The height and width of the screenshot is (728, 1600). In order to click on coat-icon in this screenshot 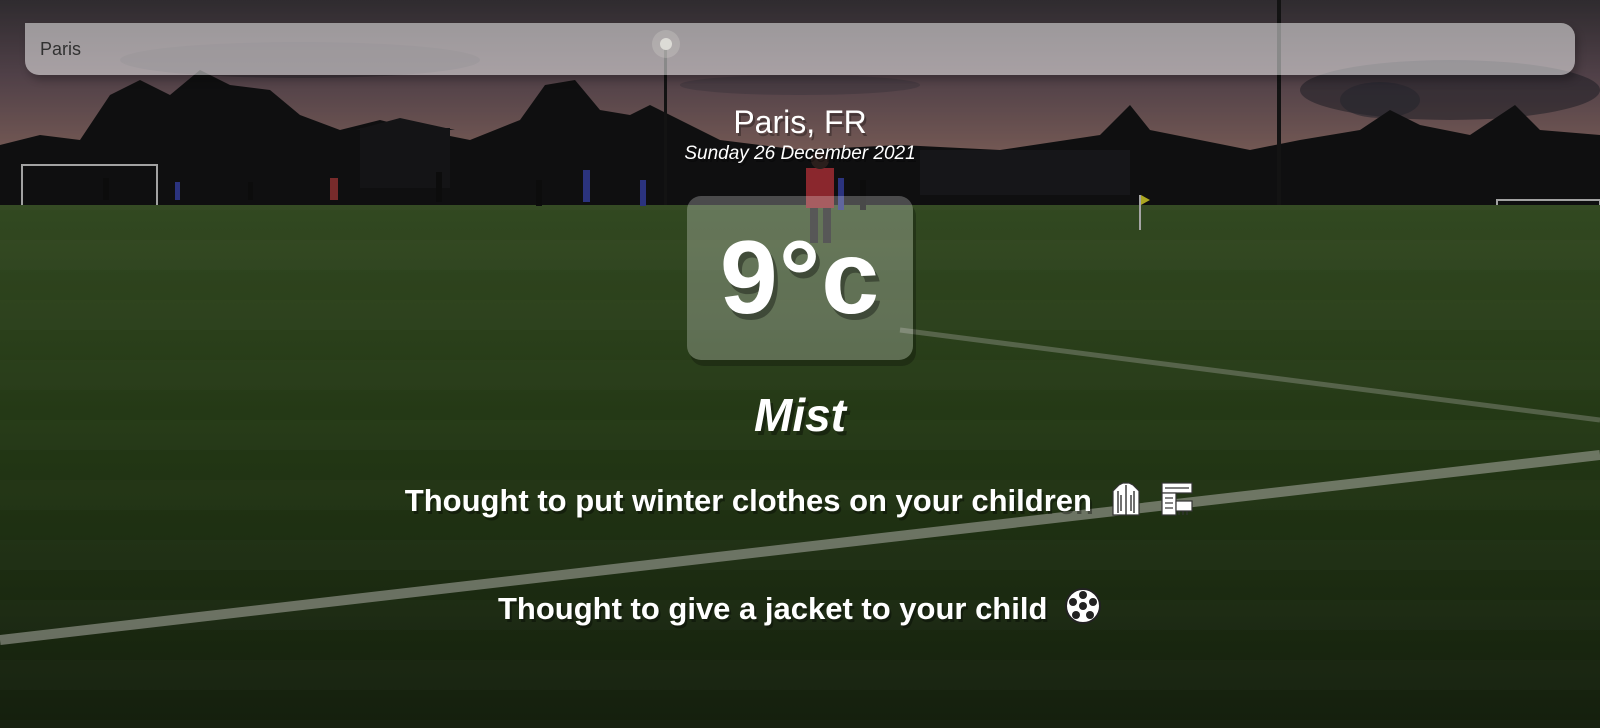, I will do `click(1126, 503)`.